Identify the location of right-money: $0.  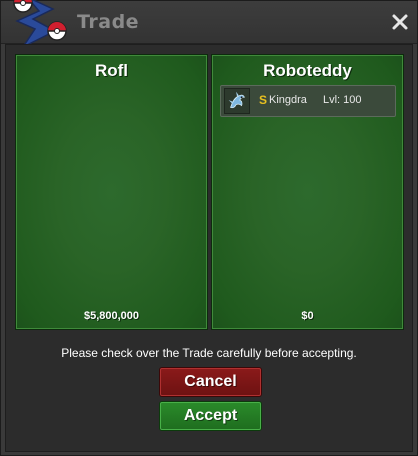
(307, 316).